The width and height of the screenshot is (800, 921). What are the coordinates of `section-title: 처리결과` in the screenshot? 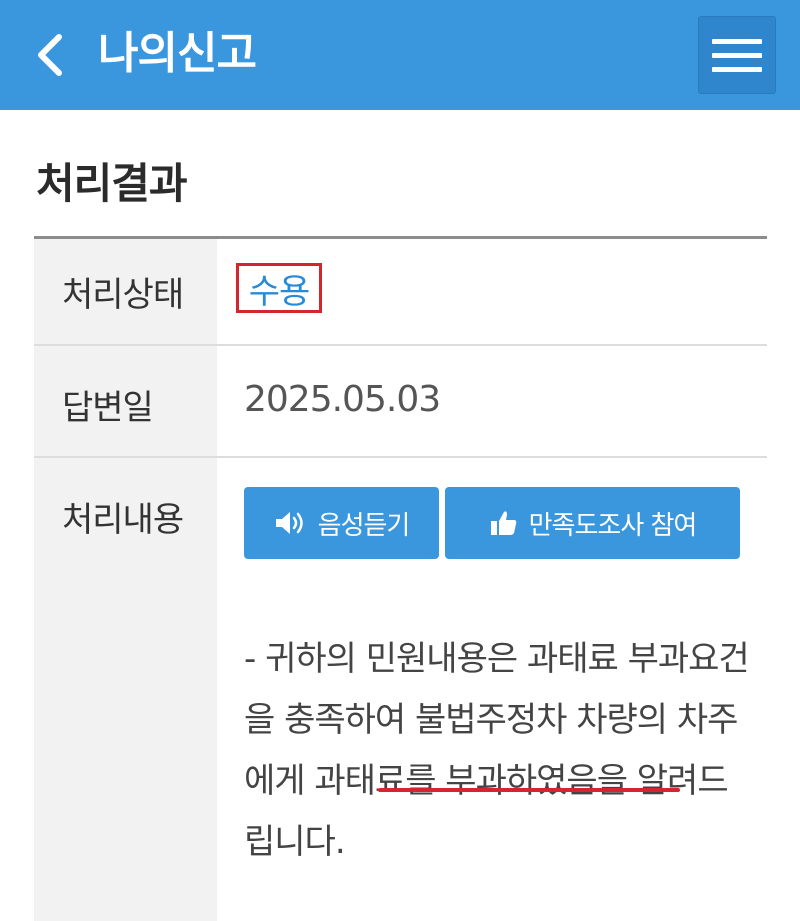 It's located at (112, 183).